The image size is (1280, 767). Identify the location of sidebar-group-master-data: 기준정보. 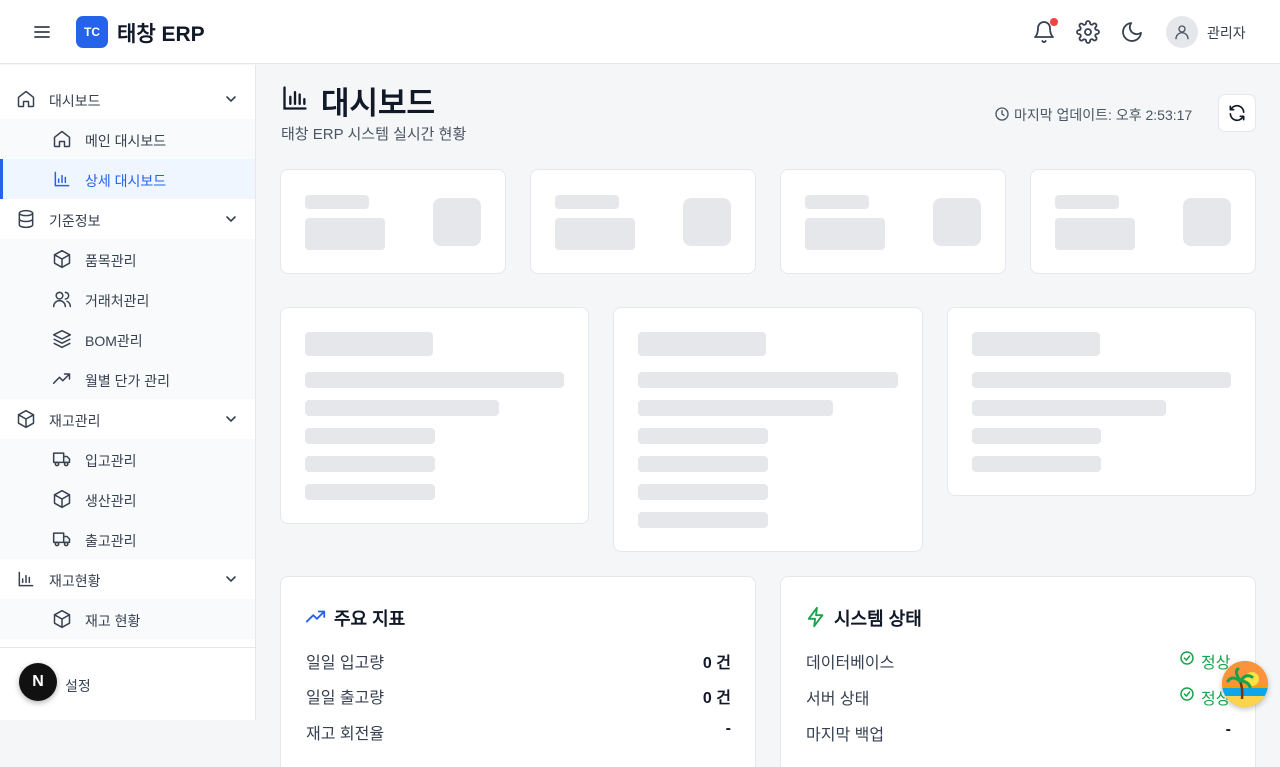
(127, 219).